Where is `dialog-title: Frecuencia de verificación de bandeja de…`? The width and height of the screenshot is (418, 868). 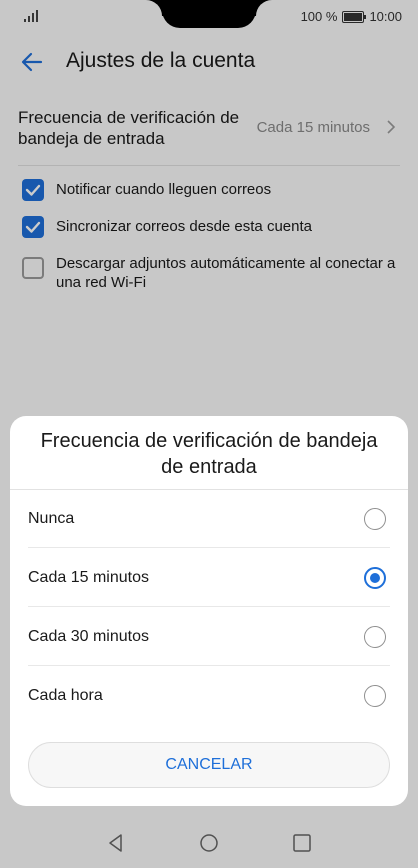 dialog-title: Frecuencia de verificación de bandeja de… is located at coordinates (209, 454).